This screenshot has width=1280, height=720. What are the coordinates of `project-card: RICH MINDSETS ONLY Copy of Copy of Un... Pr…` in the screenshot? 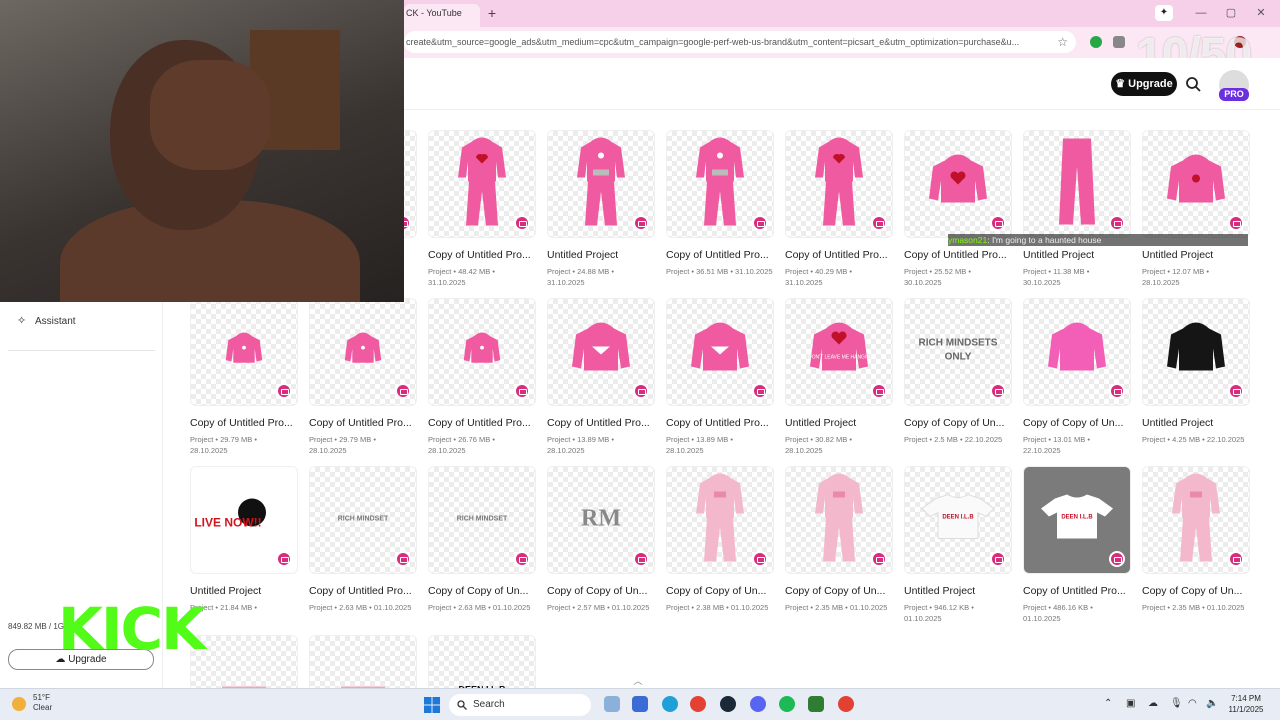 It's located at (958, 378).